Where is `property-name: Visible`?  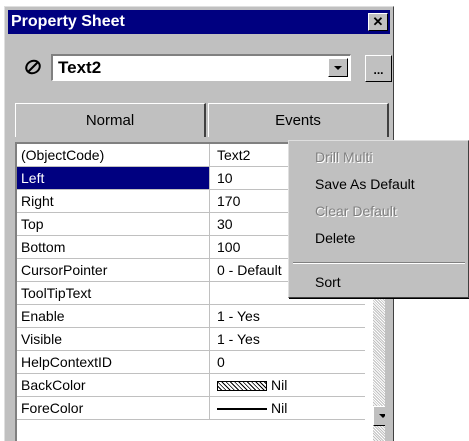
property-name: Visible is located at coordinates (113, 339).